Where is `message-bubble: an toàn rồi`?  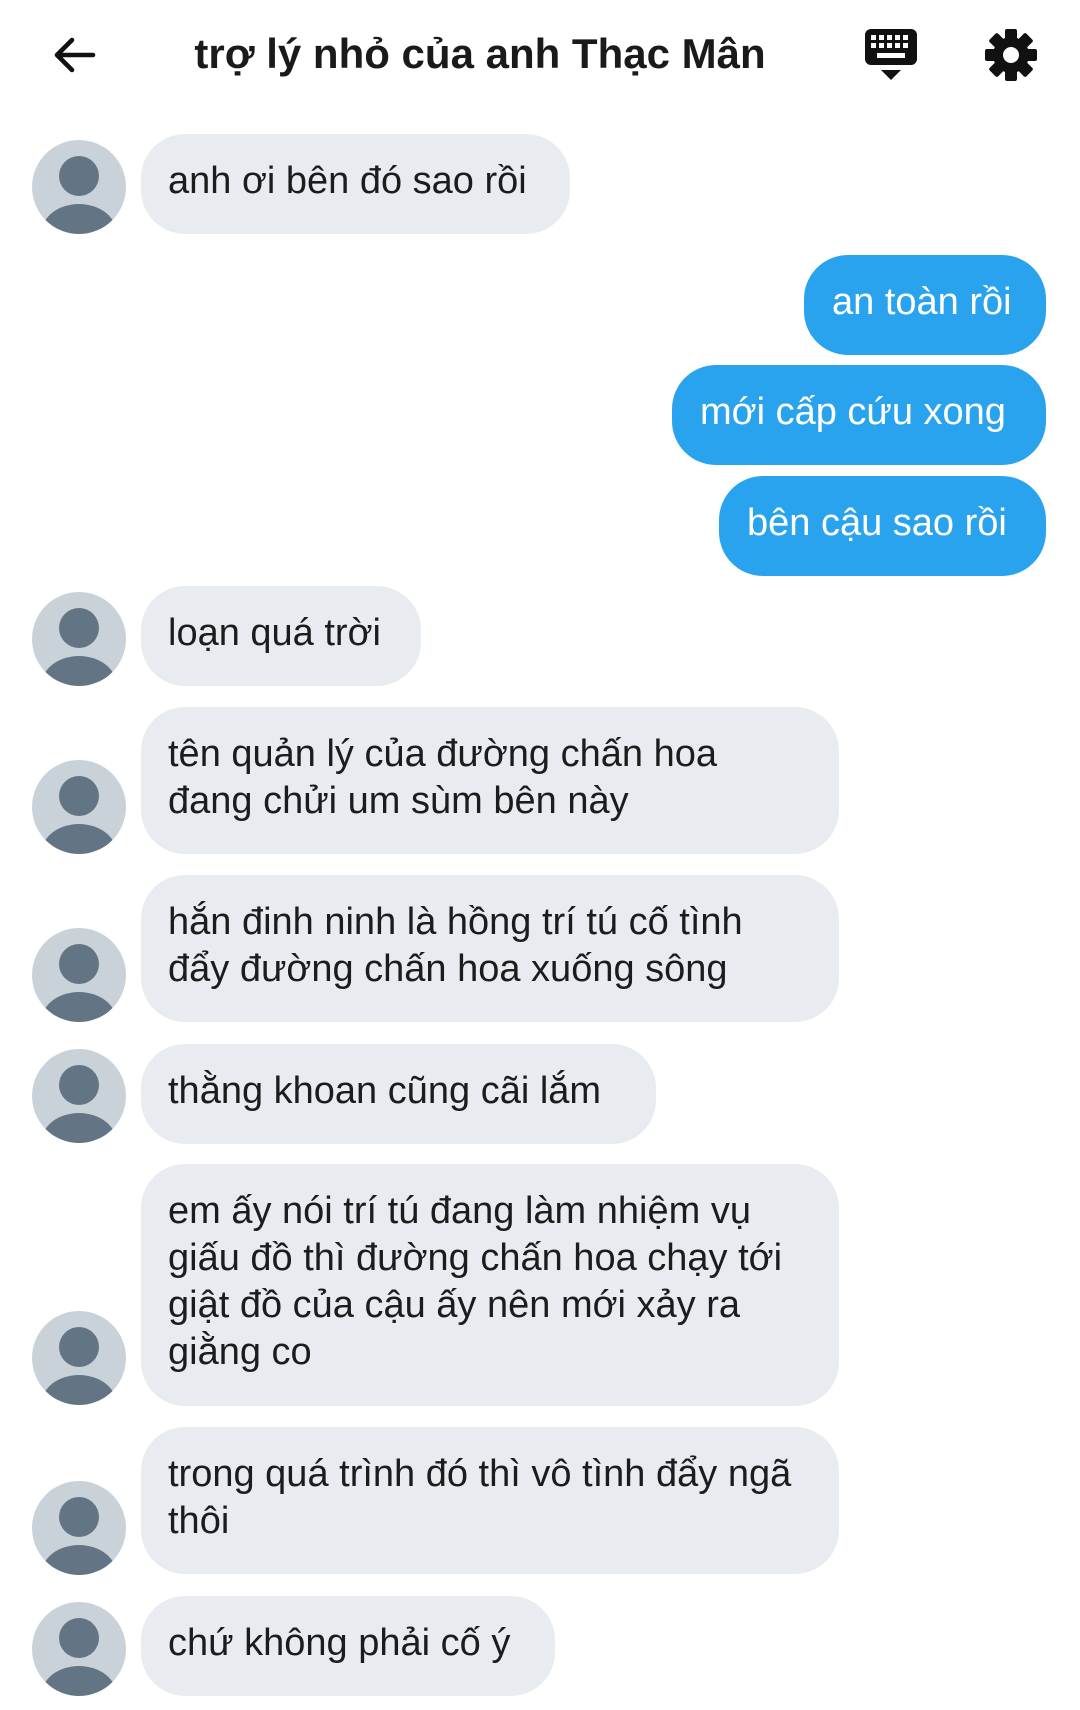 message-bubble: an toàn rồi is located at coordinates (925, 305).